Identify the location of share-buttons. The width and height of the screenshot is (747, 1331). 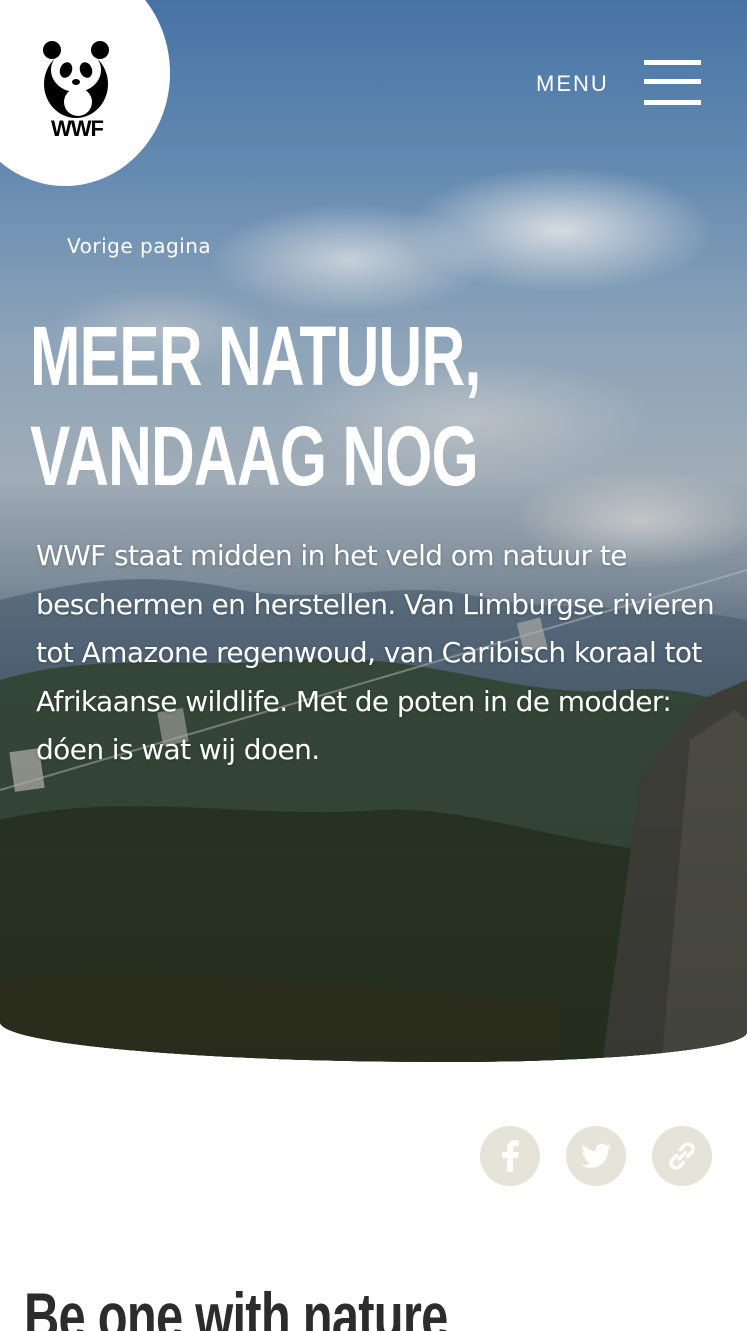
(600, 1157).